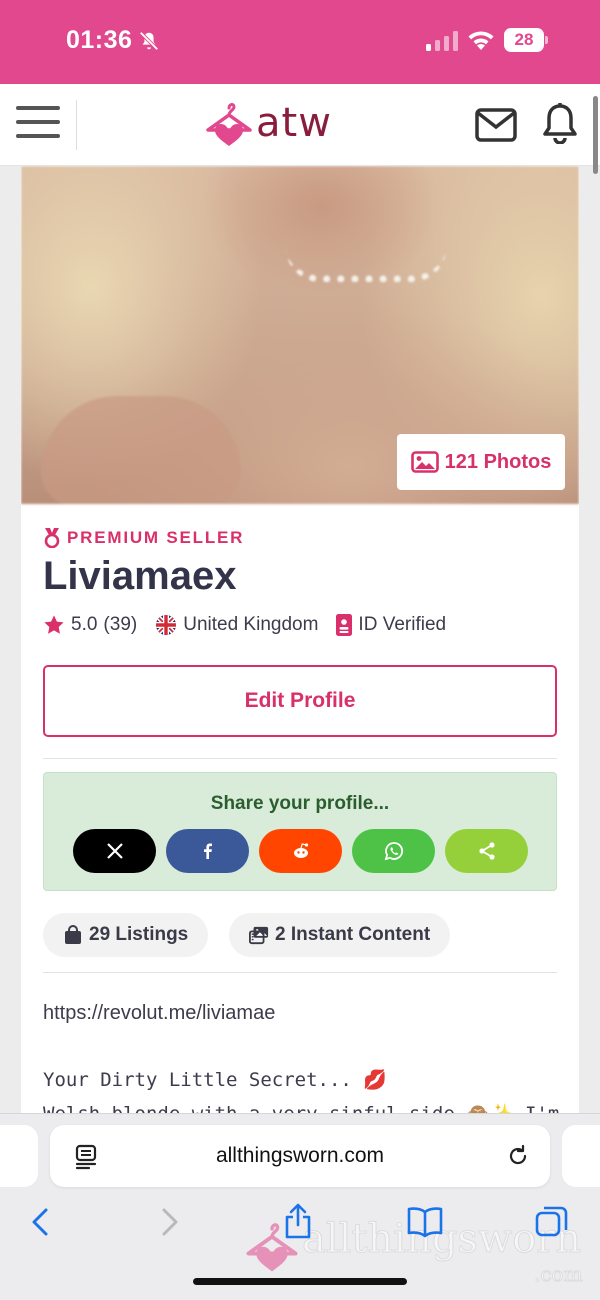 The height and width of the screenshot is (1300, 600). I want to click on status-time: 01:36, so click(99, 40).